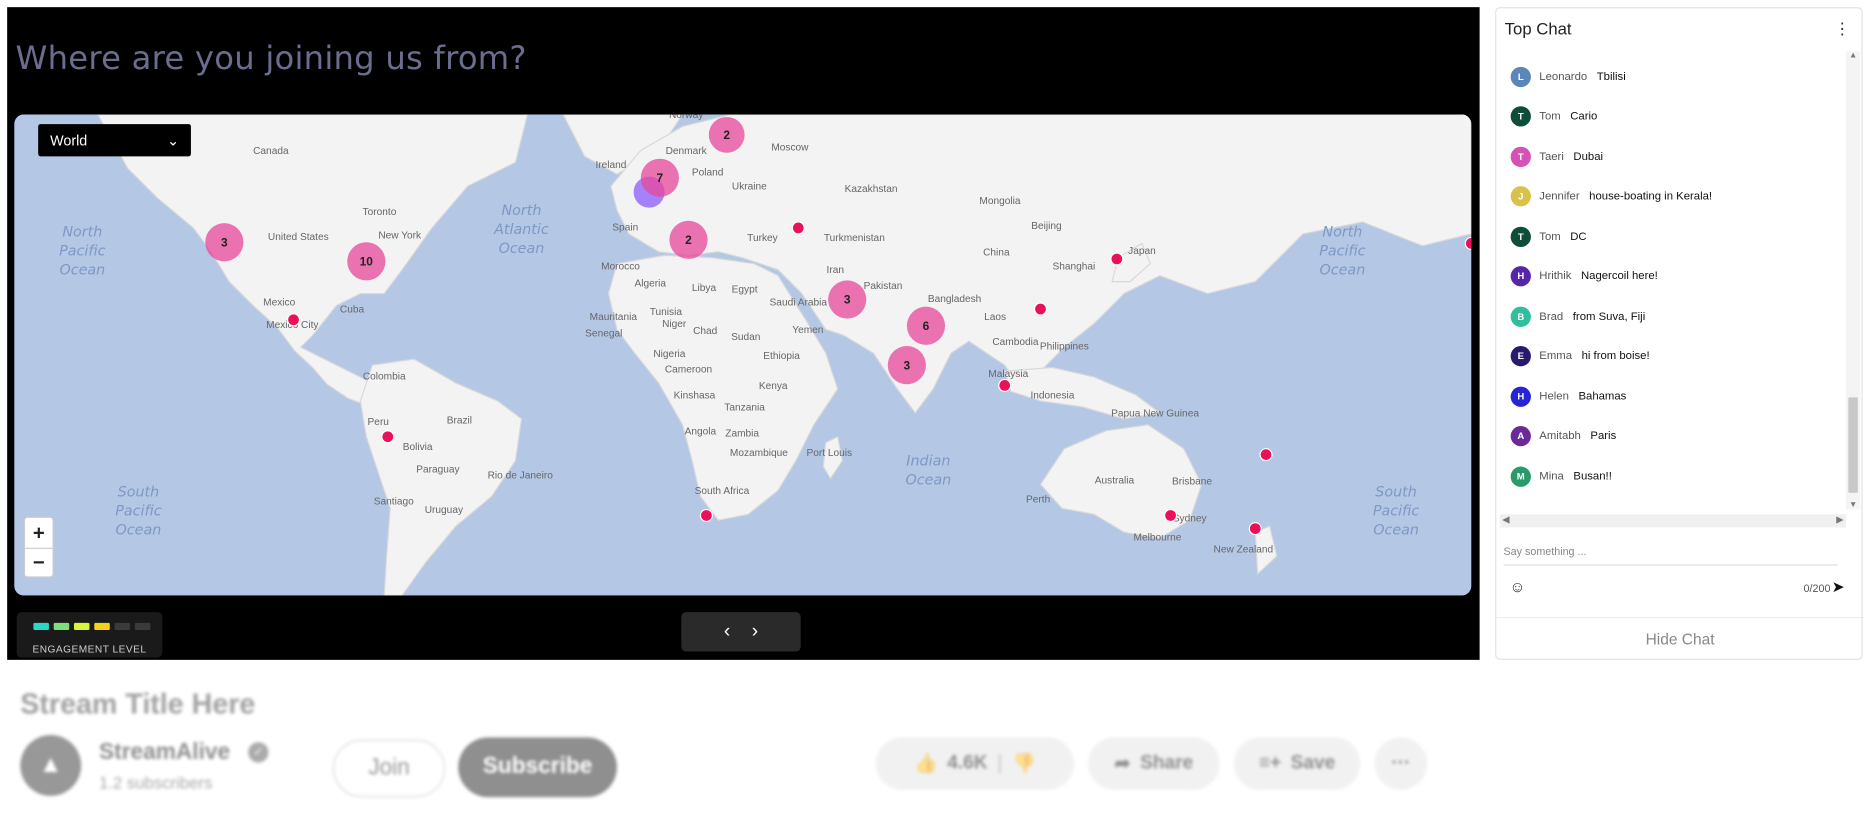 The height and width of the screenshot is (815, 1871). Describe the element at coordinates (996, 252) in the screenshot. I see `place-label: China` at that location.